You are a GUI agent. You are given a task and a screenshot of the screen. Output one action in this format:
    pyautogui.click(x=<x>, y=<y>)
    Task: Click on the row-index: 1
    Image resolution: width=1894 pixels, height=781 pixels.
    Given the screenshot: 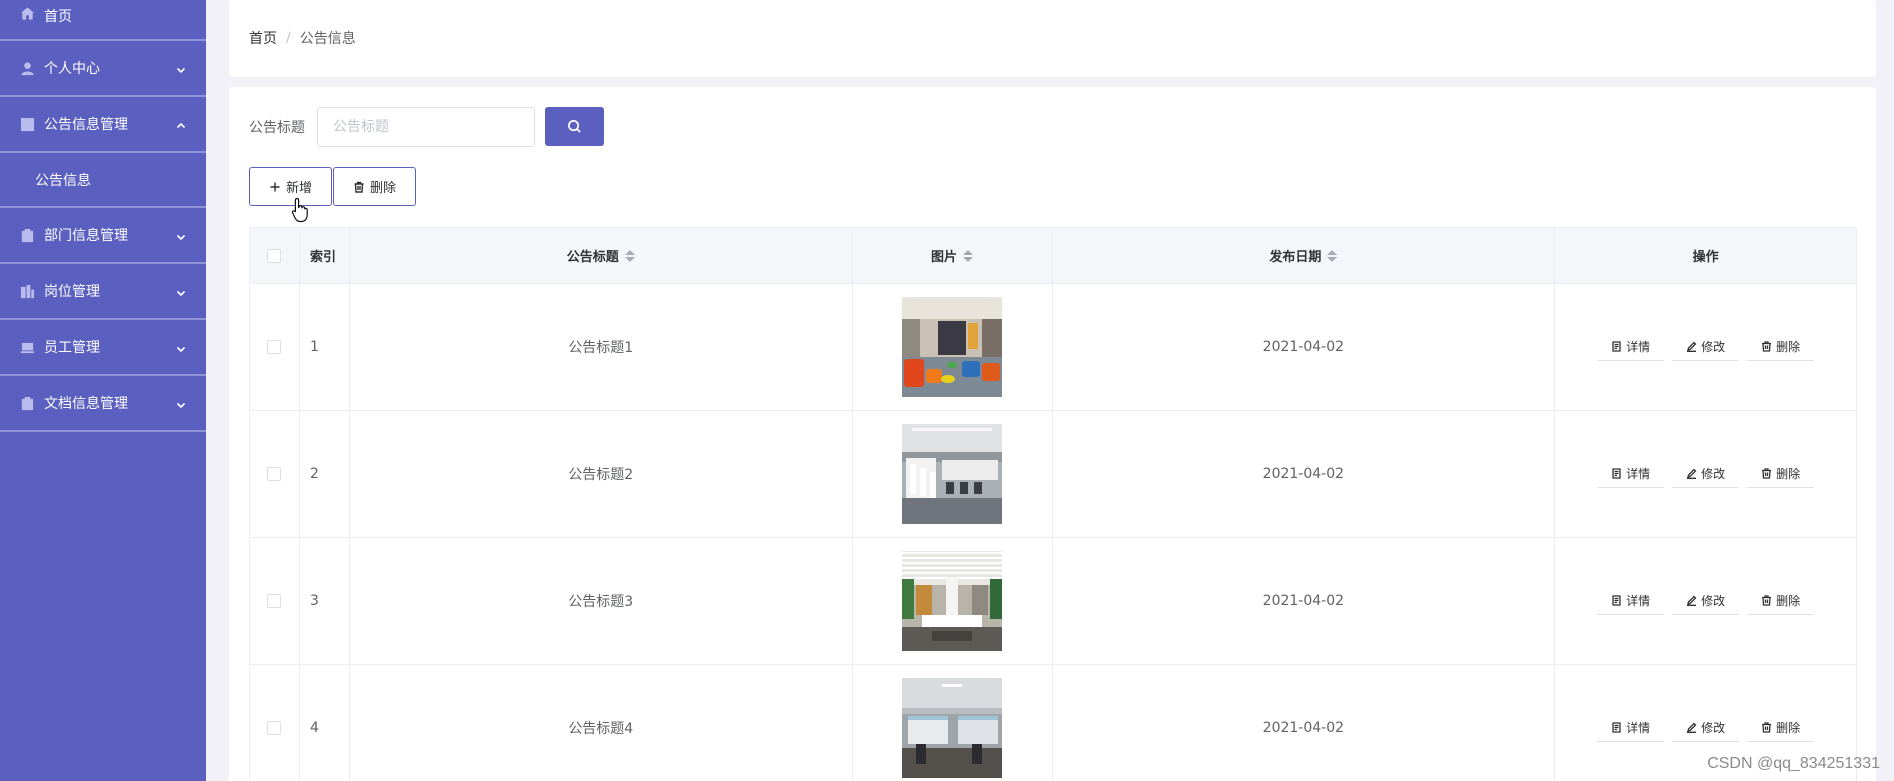 What is the action you would take?
    pyautogui.click(x=325, y=347)
    